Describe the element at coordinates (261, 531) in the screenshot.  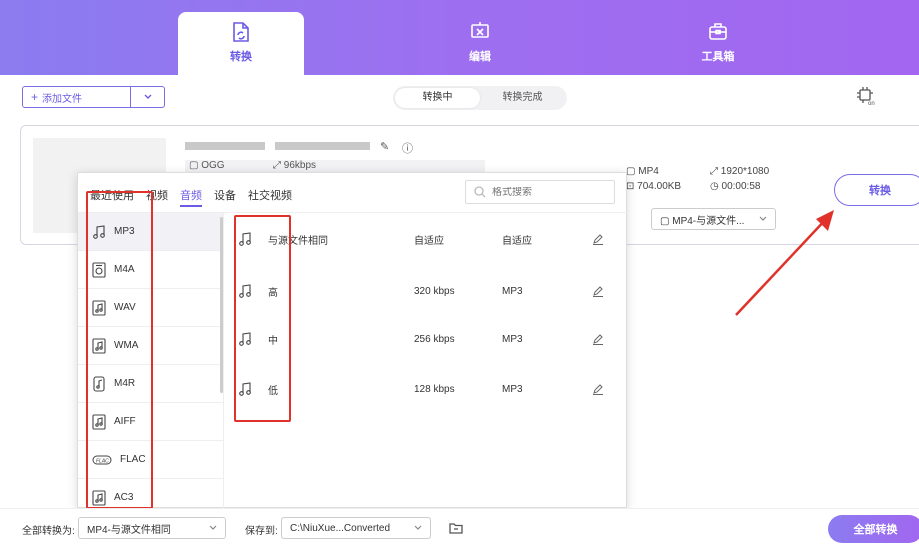
I see `save-to-label: 保存到:` at that location.